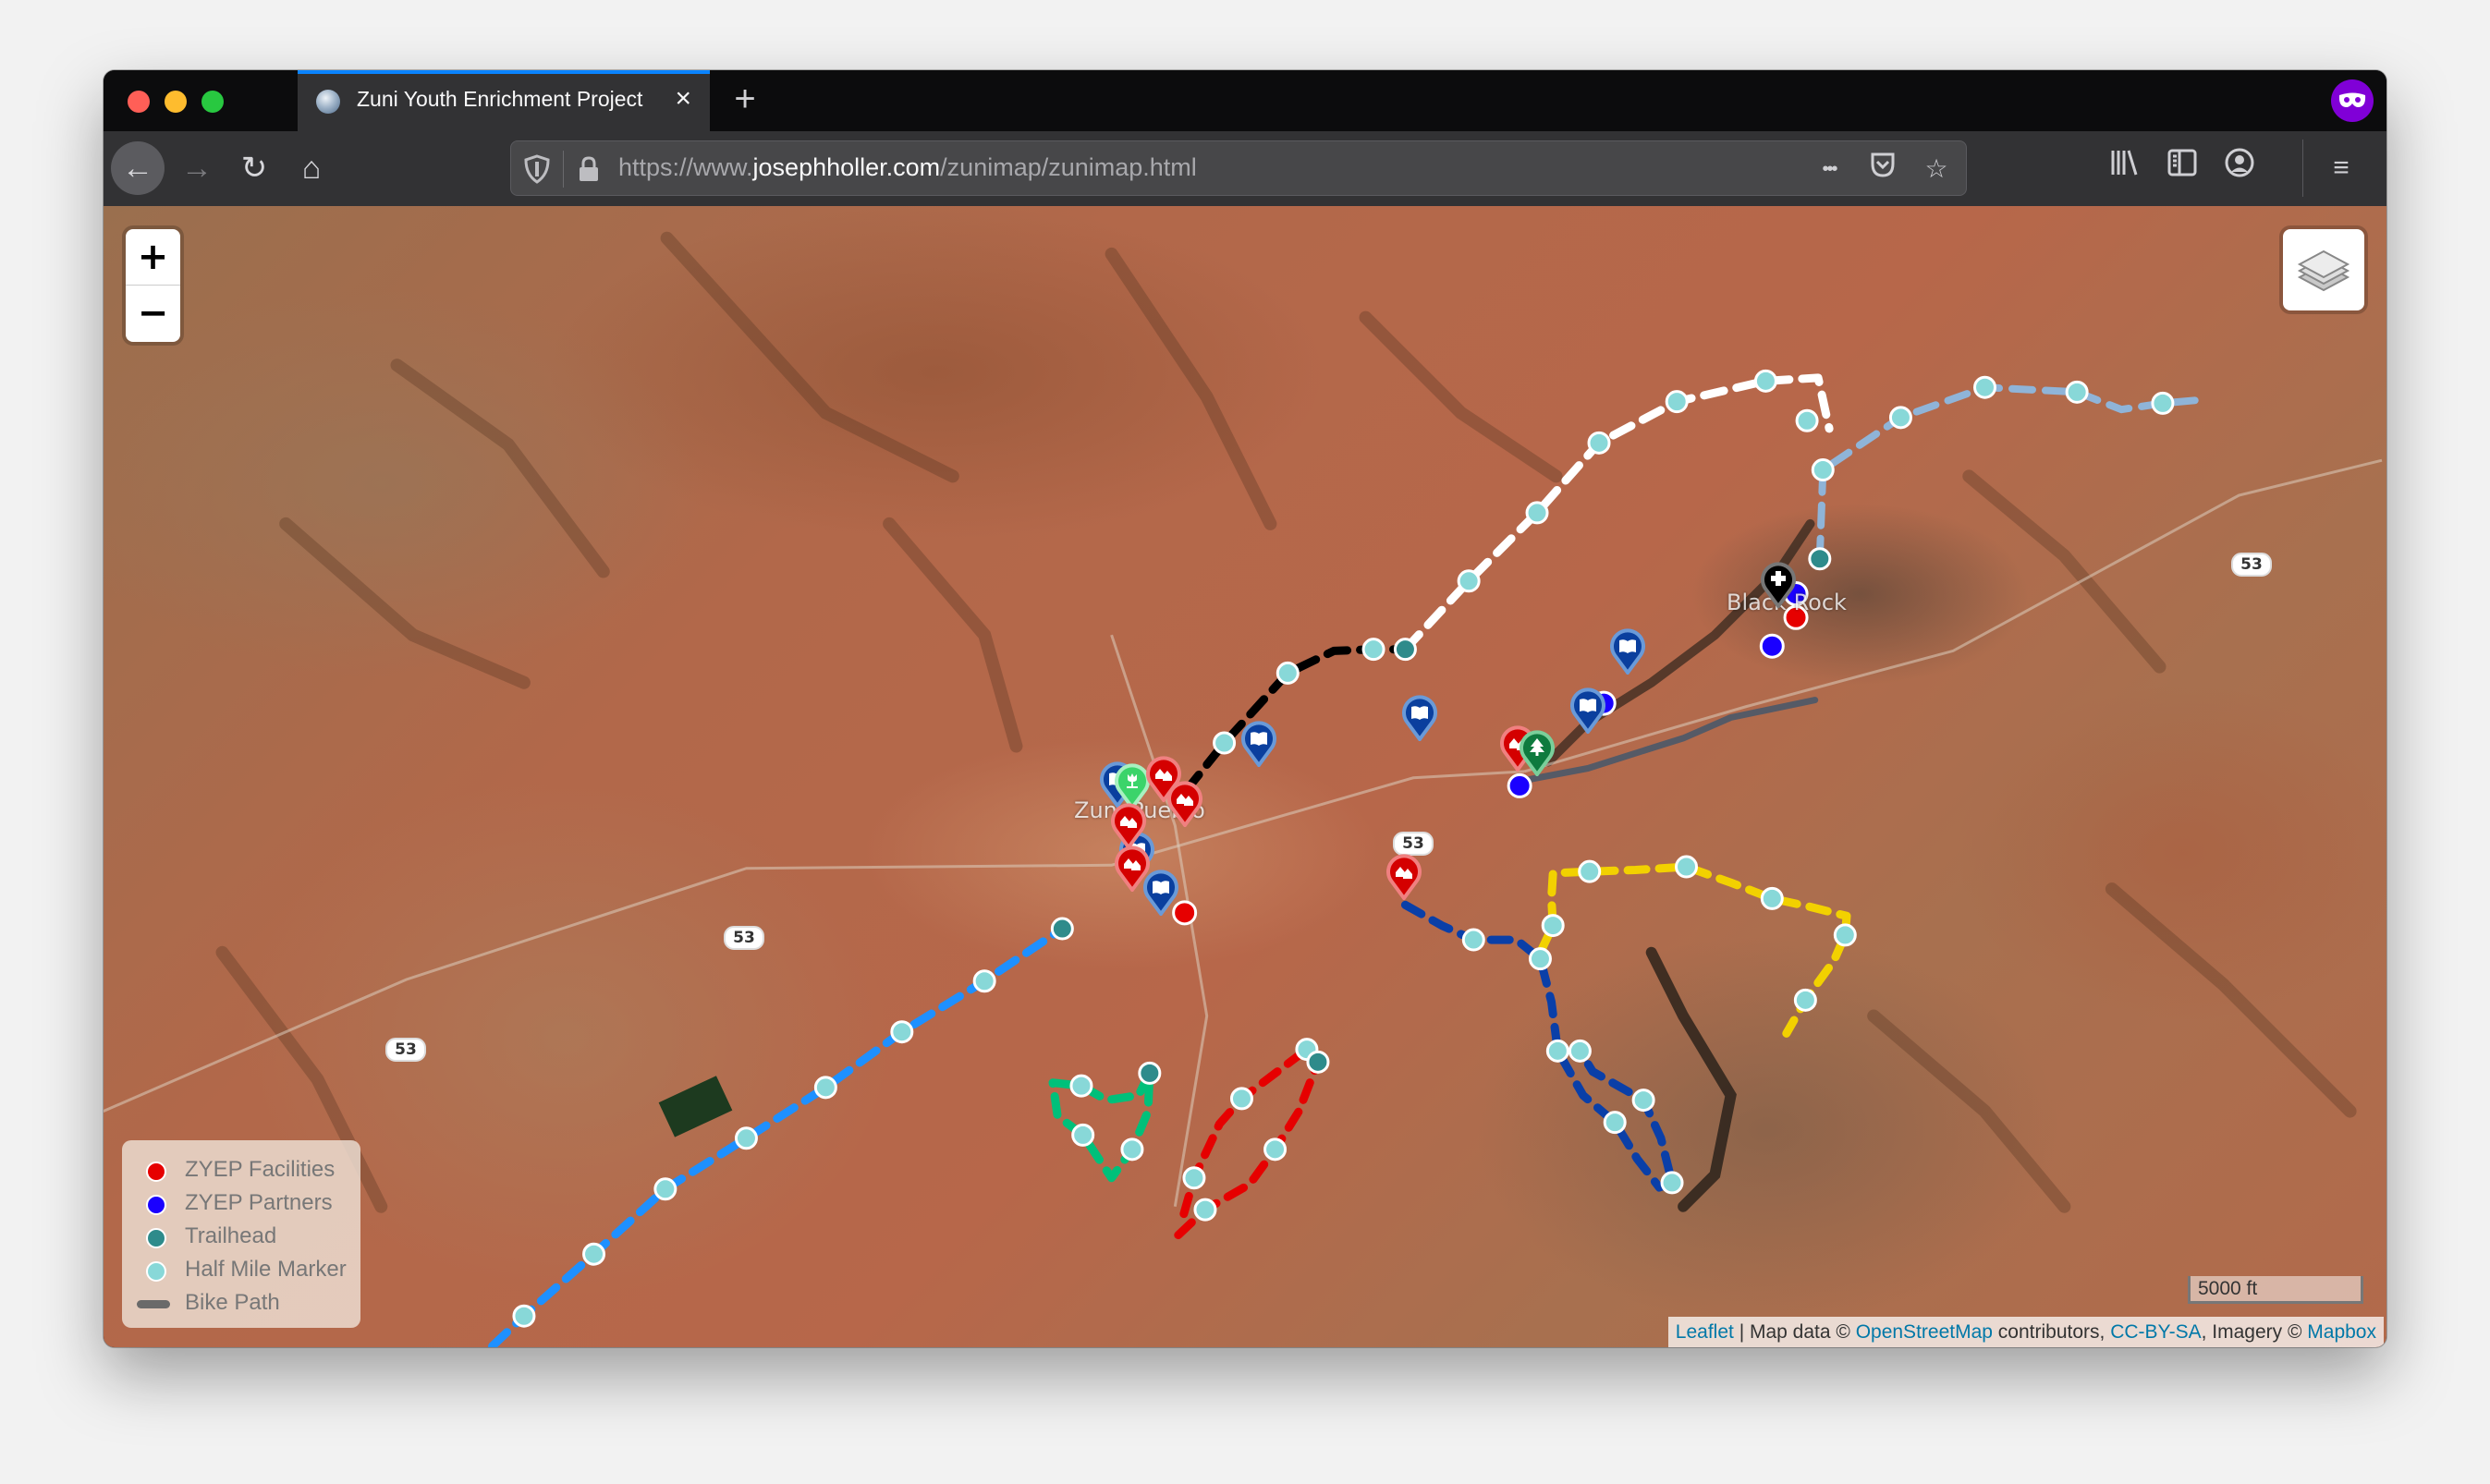  Describe the element at coordinates (2125, 168) in the screenshot. I see `library-icon` at that location.